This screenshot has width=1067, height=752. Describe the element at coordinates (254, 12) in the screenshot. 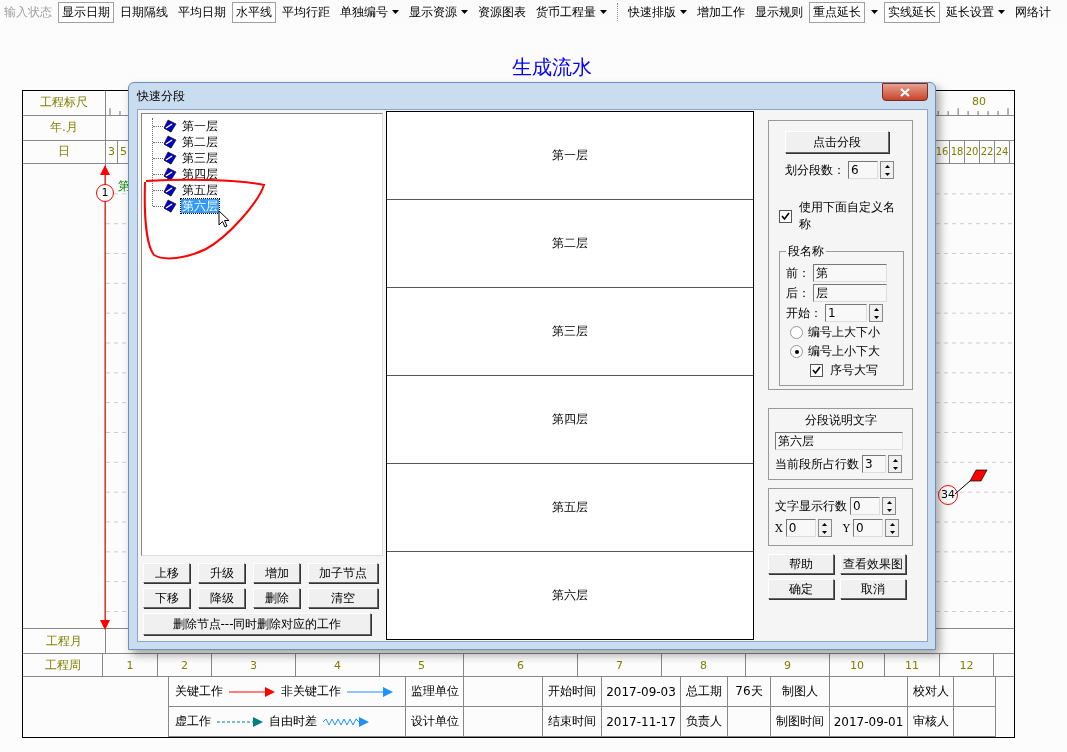

I see `toolbar-button: 水平线` at that location.